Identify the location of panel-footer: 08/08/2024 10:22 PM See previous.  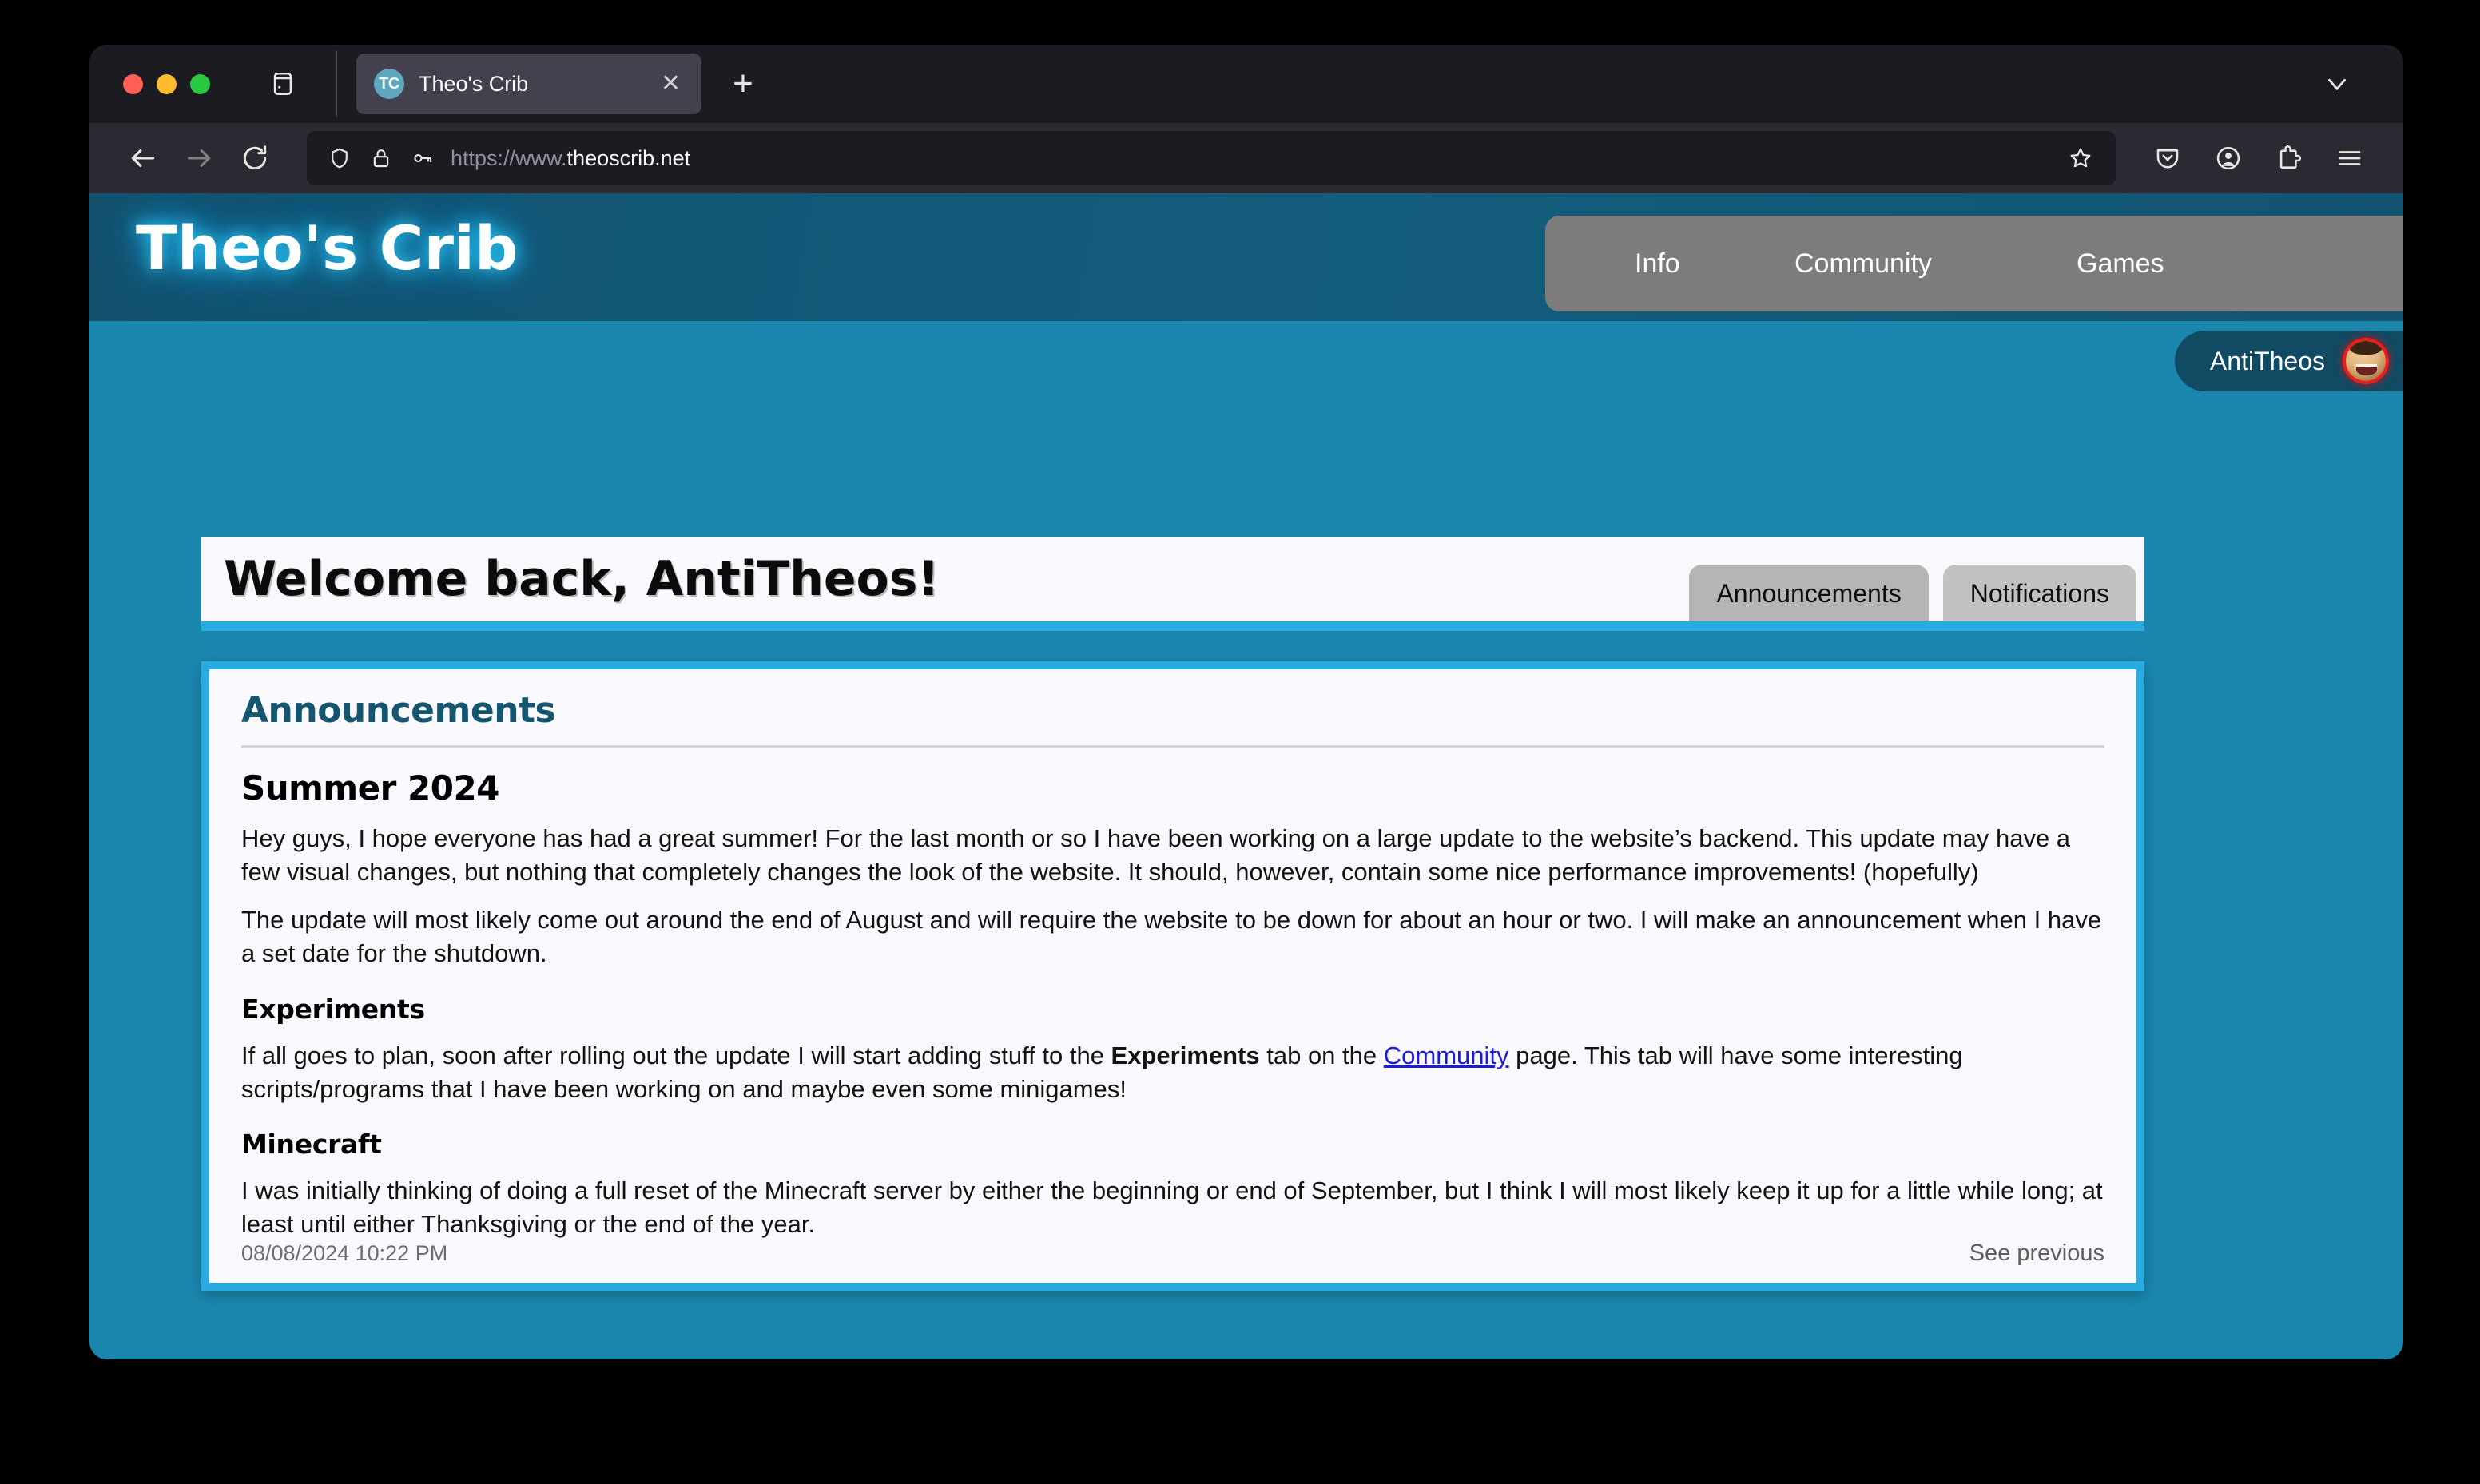
(1173, 1253).